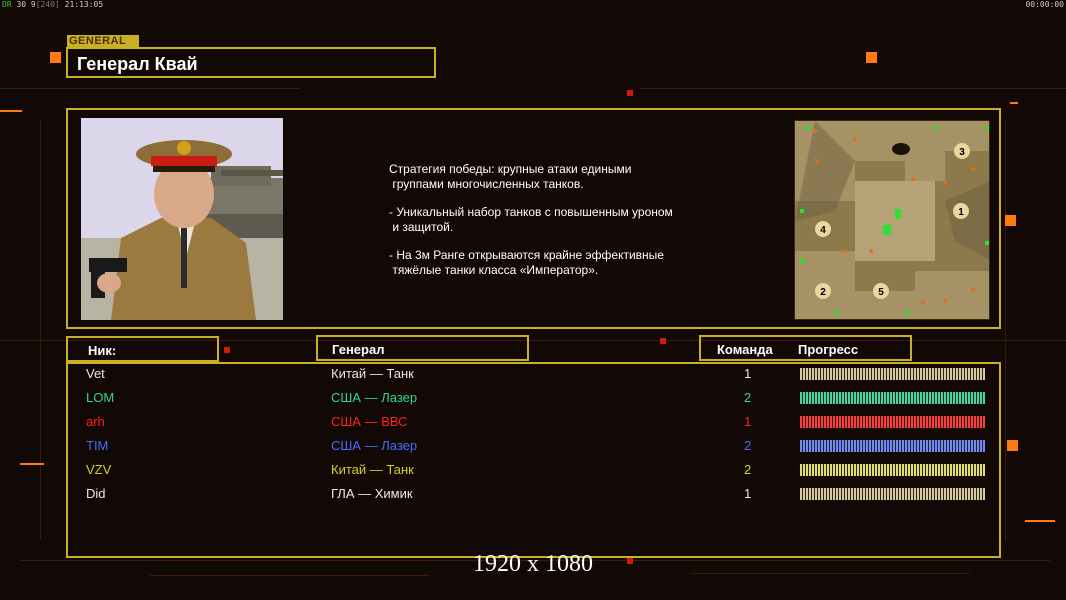  I want to click on resolution-label: 1920 x 1080, so click(533, 564).